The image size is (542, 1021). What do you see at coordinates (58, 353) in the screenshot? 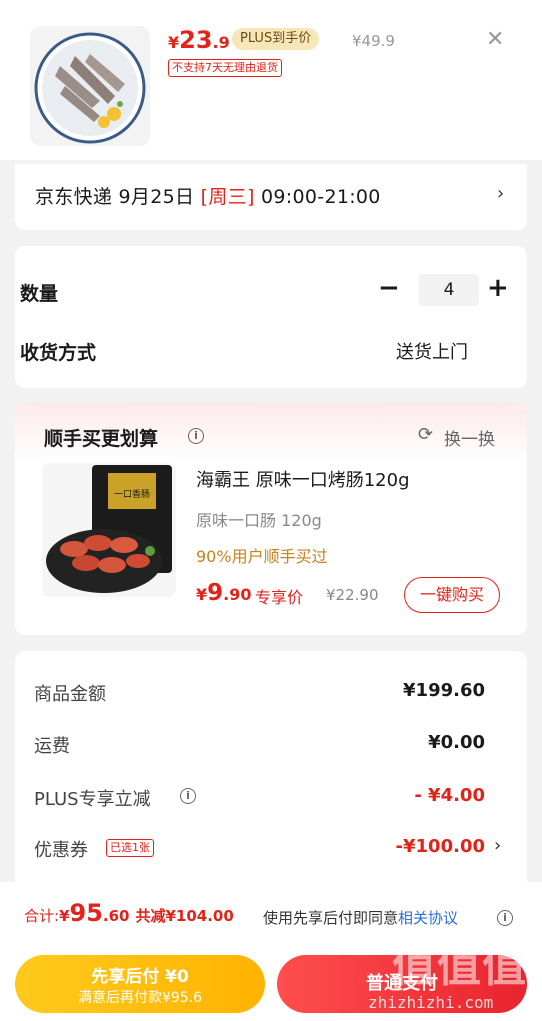
I see `shipping-method-label: 收货方式` at bounding box center [58, 353].